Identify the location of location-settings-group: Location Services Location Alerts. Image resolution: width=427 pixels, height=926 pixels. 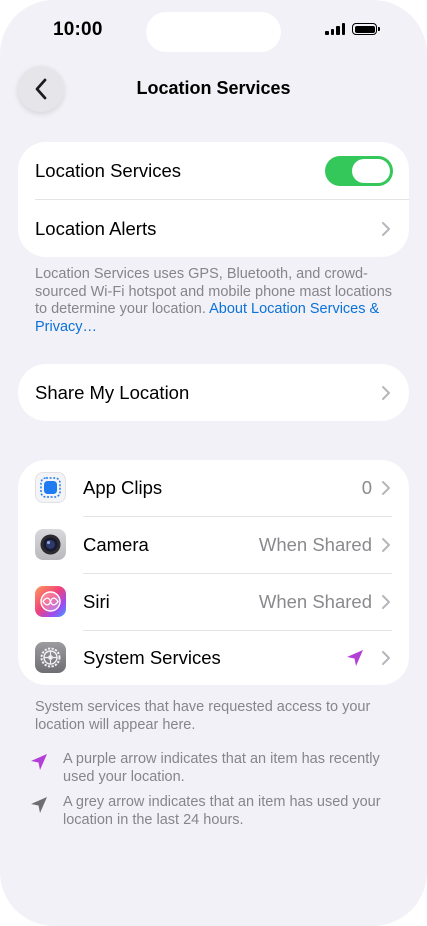
(213, 199).